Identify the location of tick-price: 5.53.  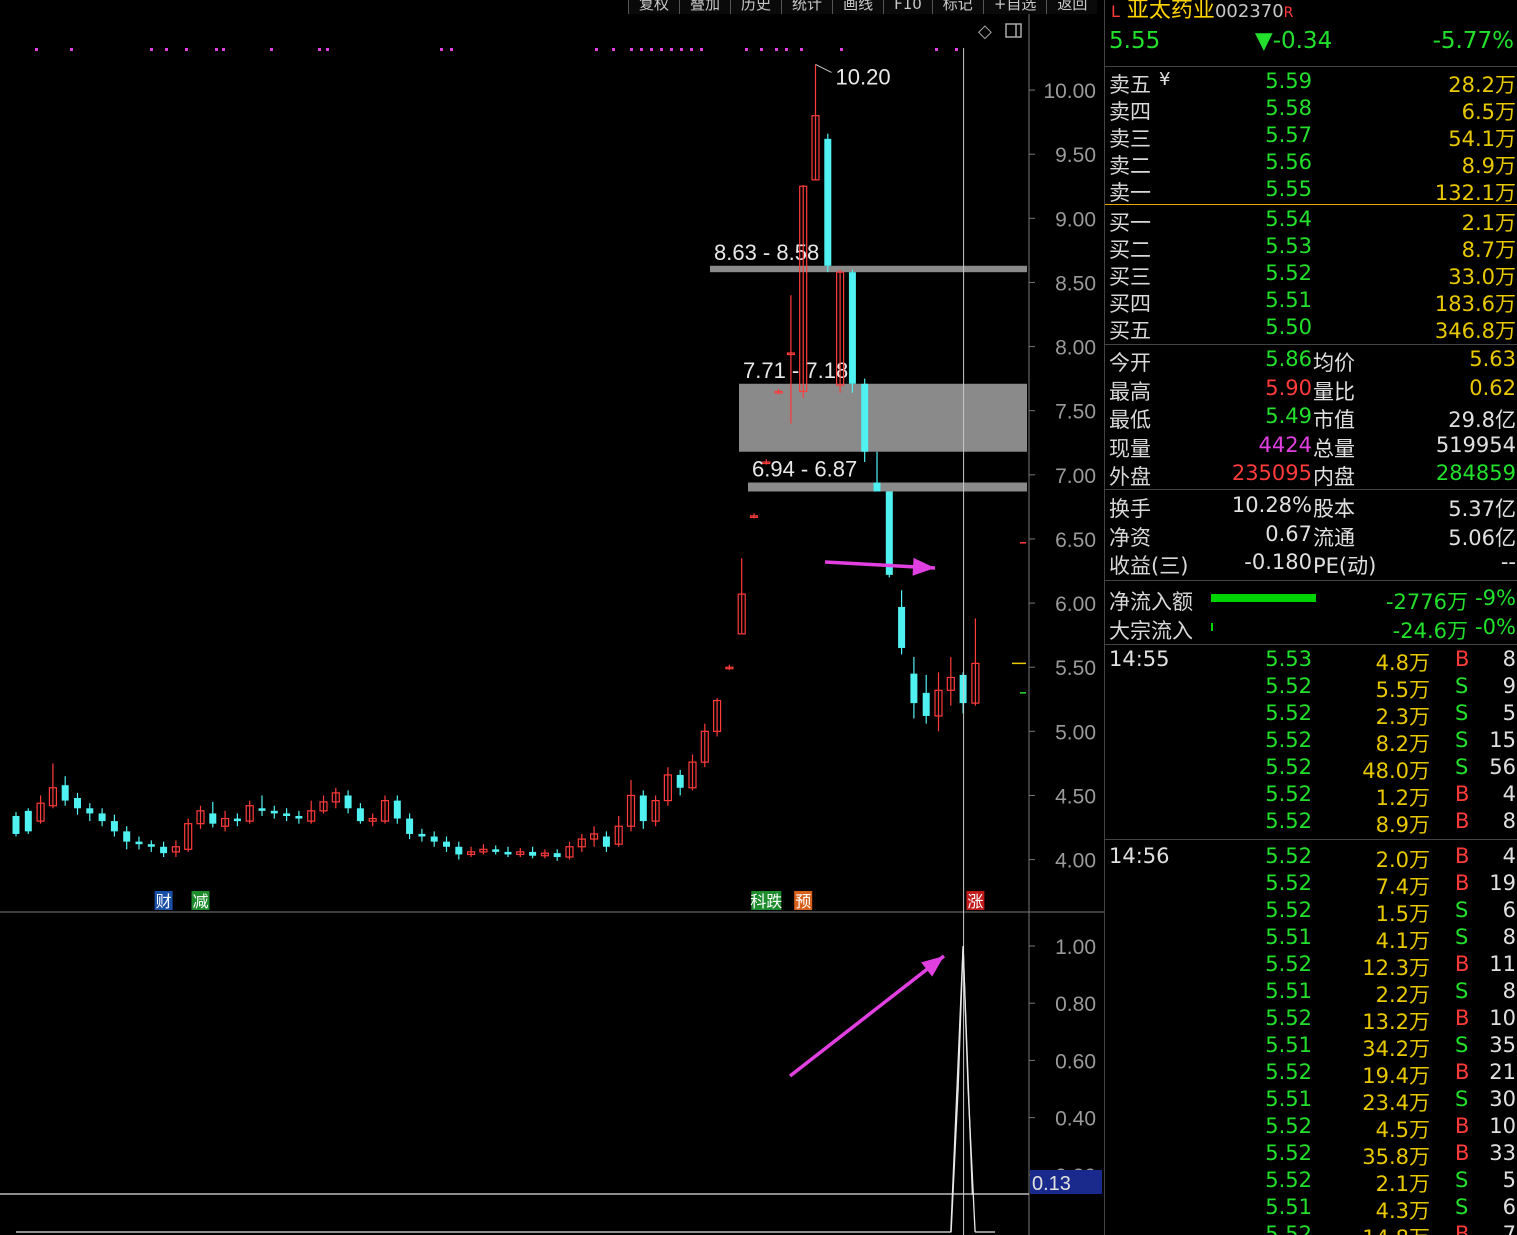
(1288, 659).